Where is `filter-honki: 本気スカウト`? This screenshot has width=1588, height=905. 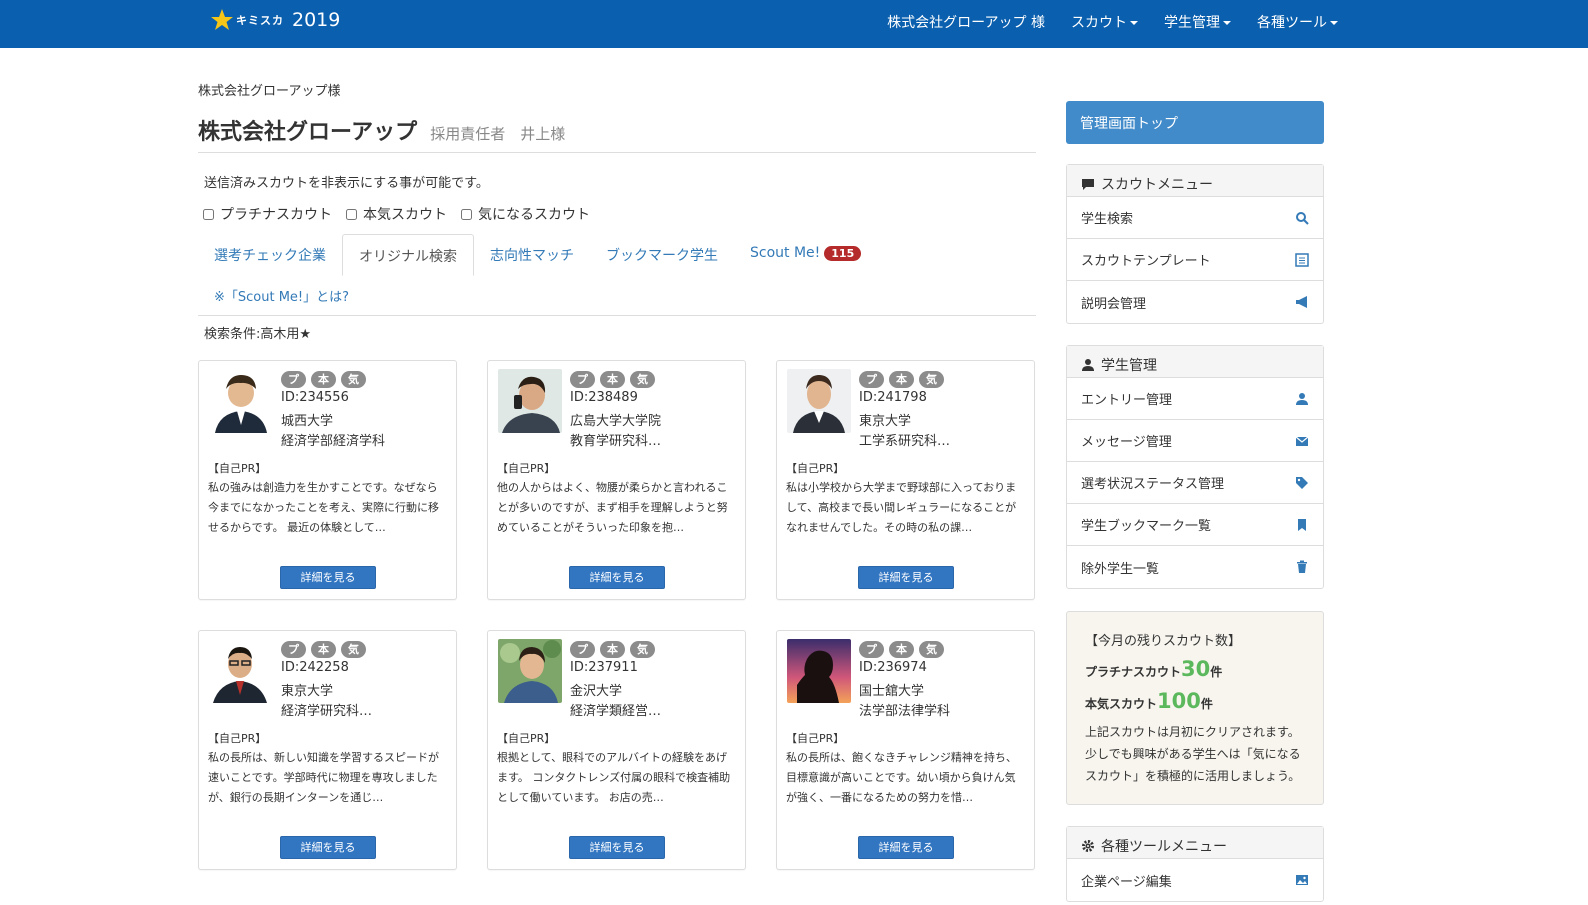 filter-honki: 本気スカウト is located at coordinates (396, 214).